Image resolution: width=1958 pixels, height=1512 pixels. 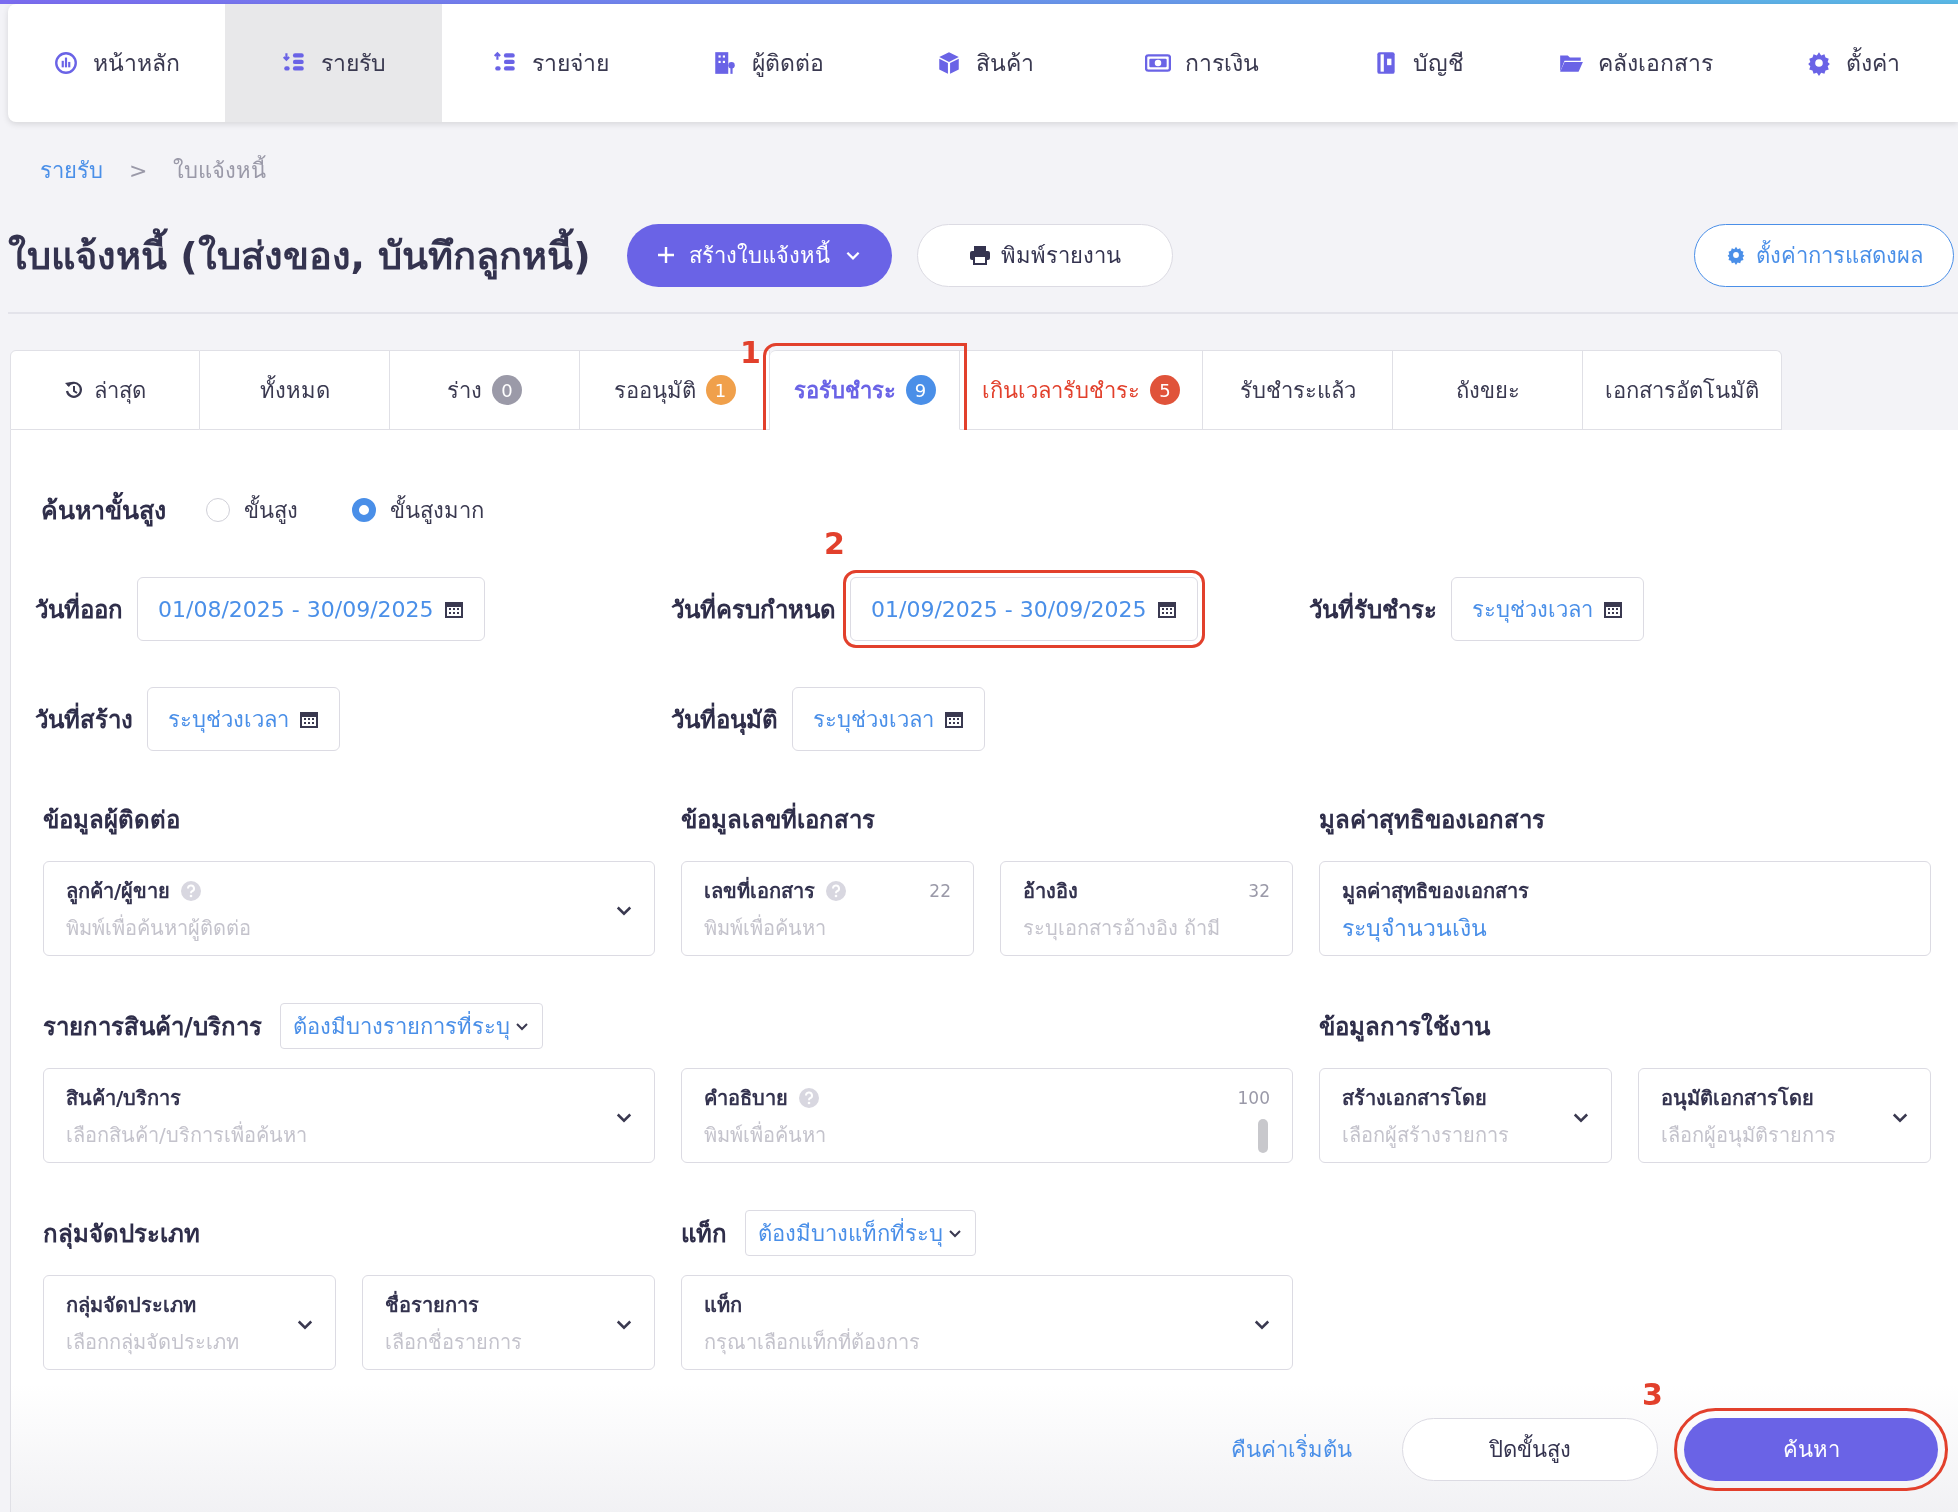 I want to click on date-filter-label: วันที่รับชำระ, so click(x=1373, y=609).